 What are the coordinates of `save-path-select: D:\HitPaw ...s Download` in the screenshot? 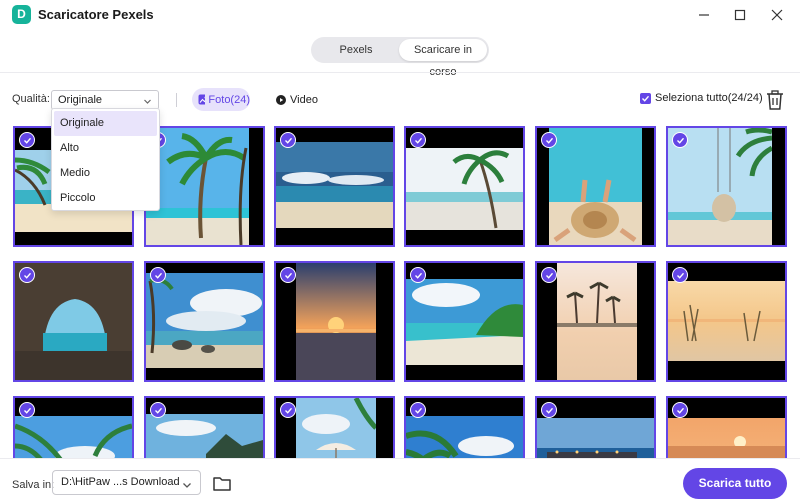 It's located at (126, 482).